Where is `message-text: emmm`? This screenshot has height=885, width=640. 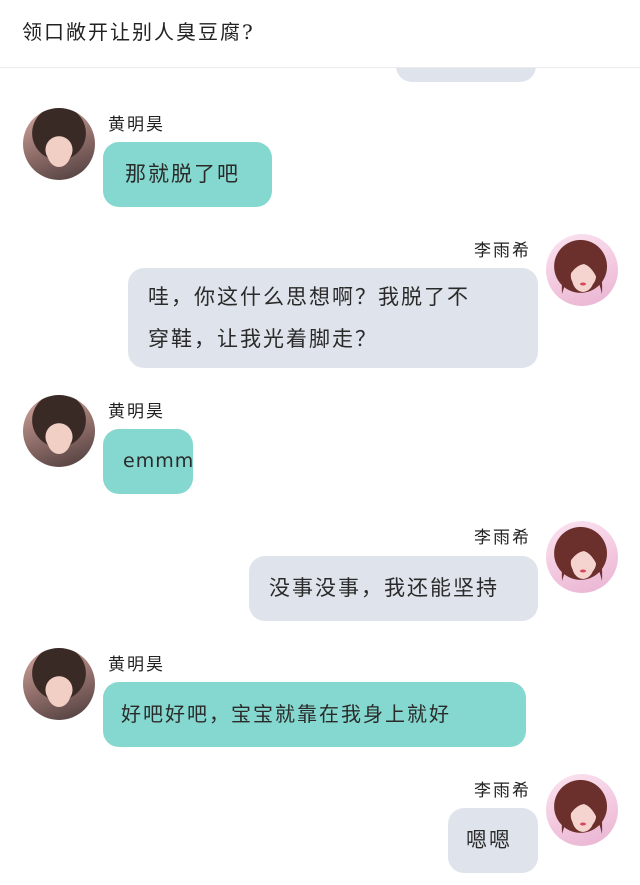
message-text: emmm is located at coordinates (159, 461).